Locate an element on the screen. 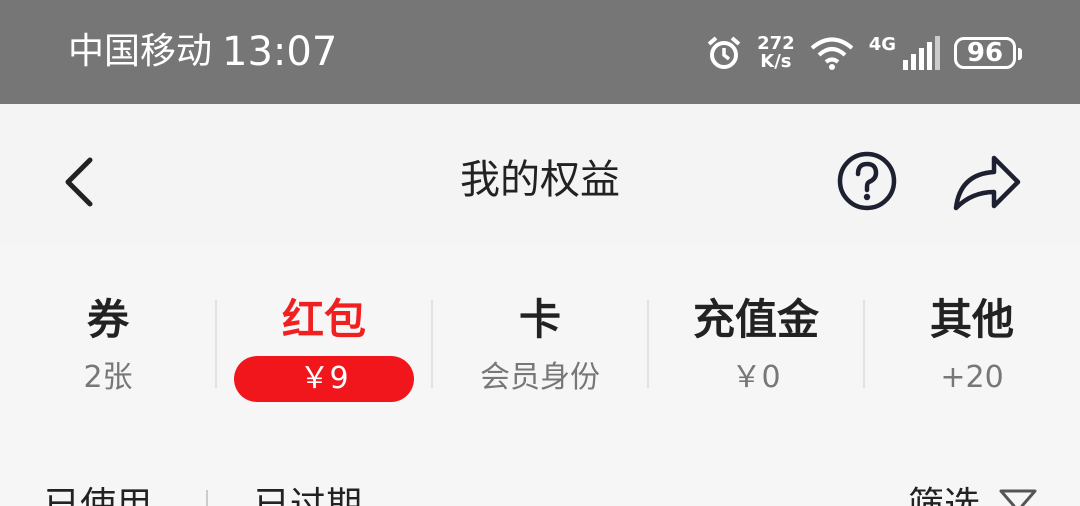 This screenshot has width=1080, height=506. tab-title: 充值金 is located at coordinates (755, 319).